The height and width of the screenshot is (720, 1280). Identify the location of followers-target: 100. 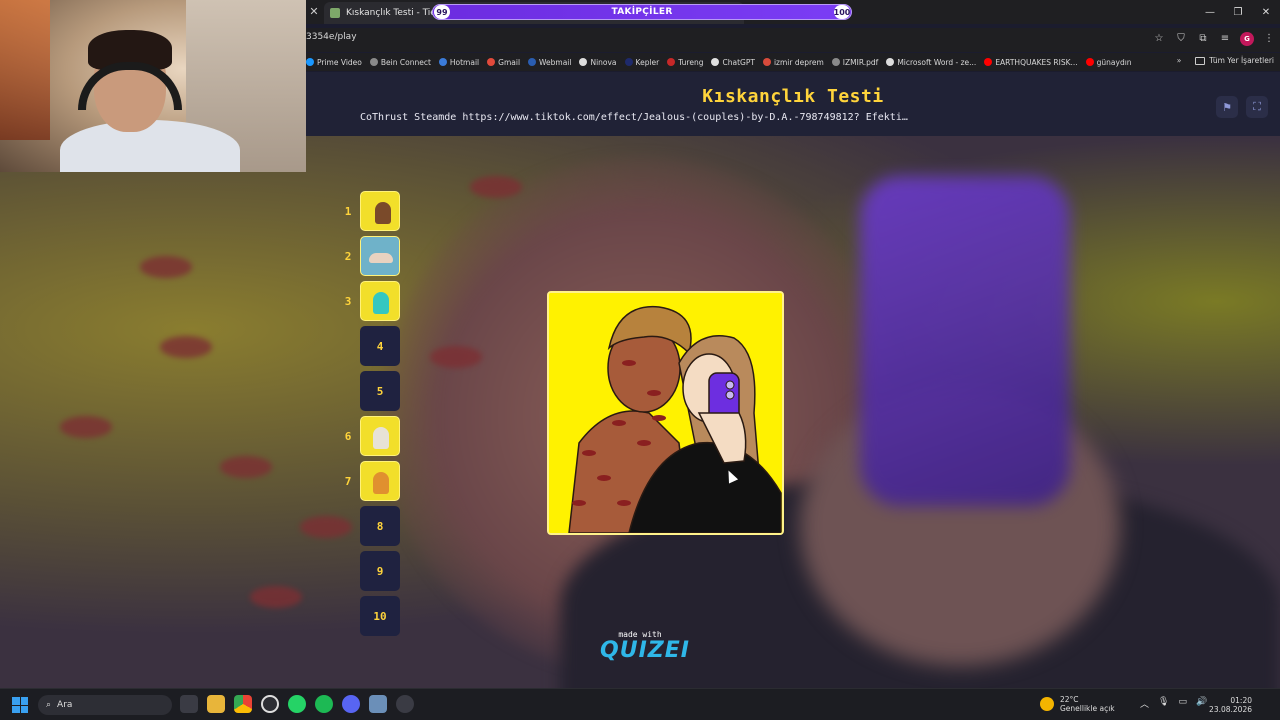
(842, 12).